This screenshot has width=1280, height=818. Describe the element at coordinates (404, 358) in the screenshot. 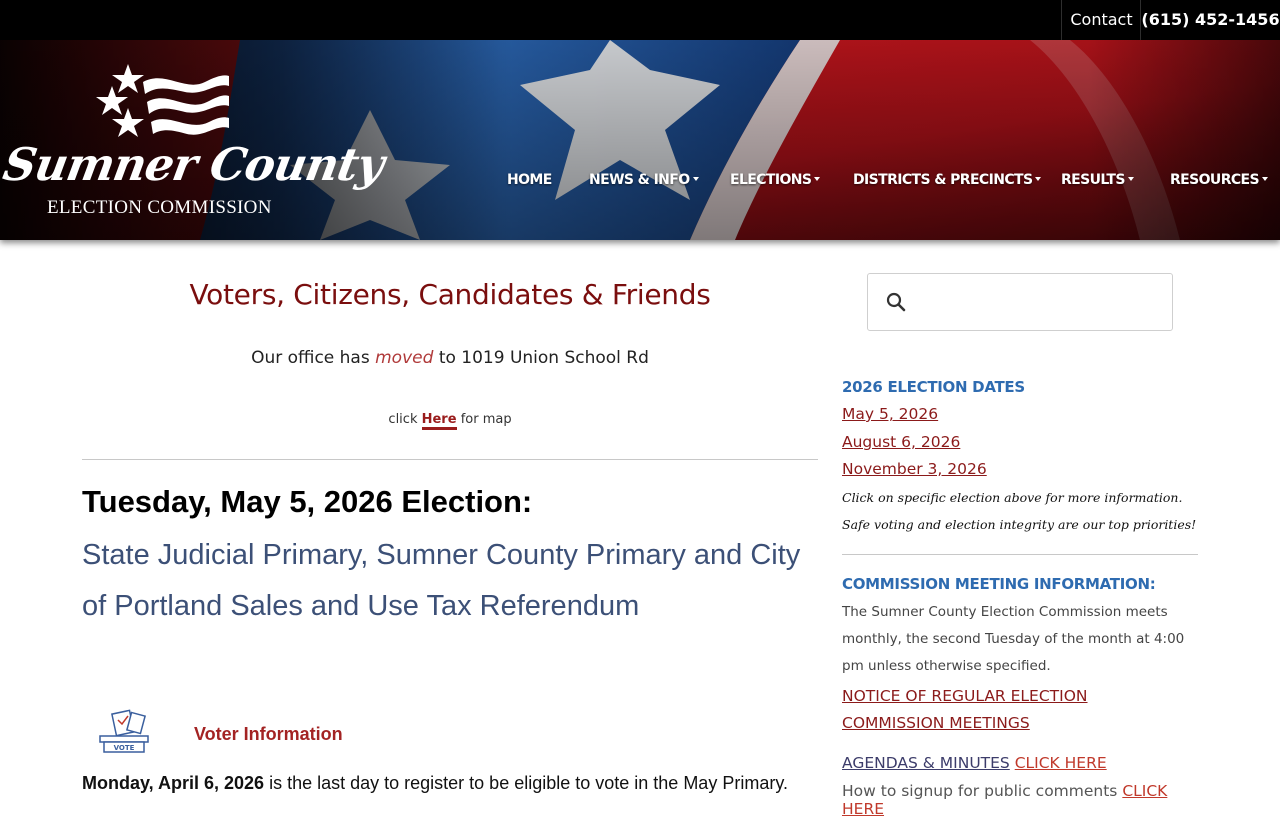

I see `office-moved-word: moved` at that location.